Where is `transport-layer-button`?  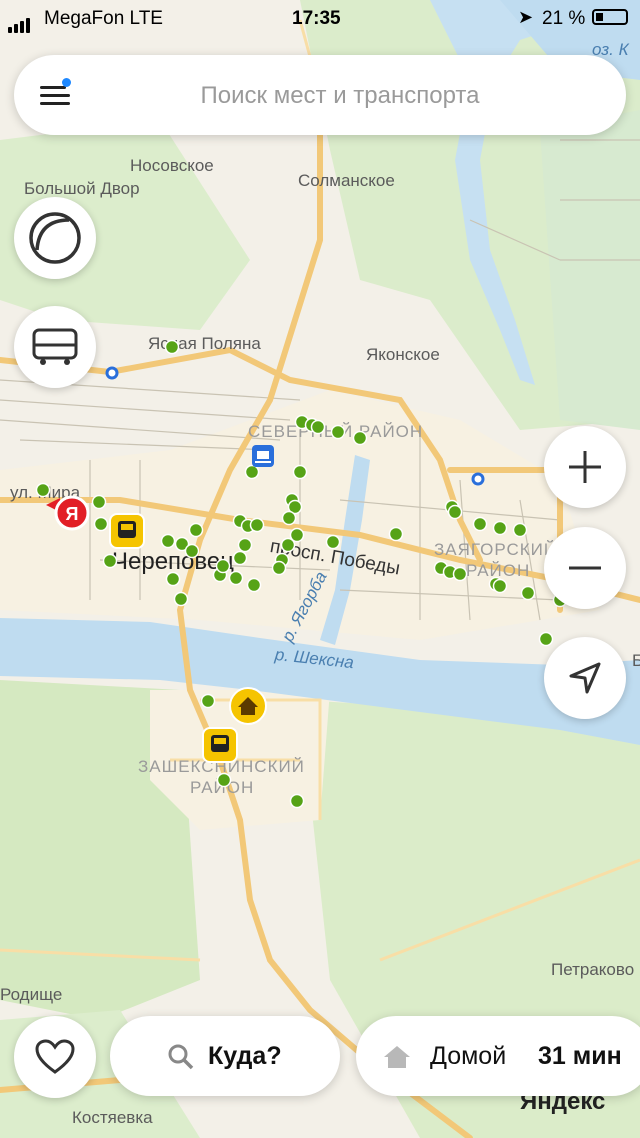
transport-layer-button is located at coordinates (55, 347).